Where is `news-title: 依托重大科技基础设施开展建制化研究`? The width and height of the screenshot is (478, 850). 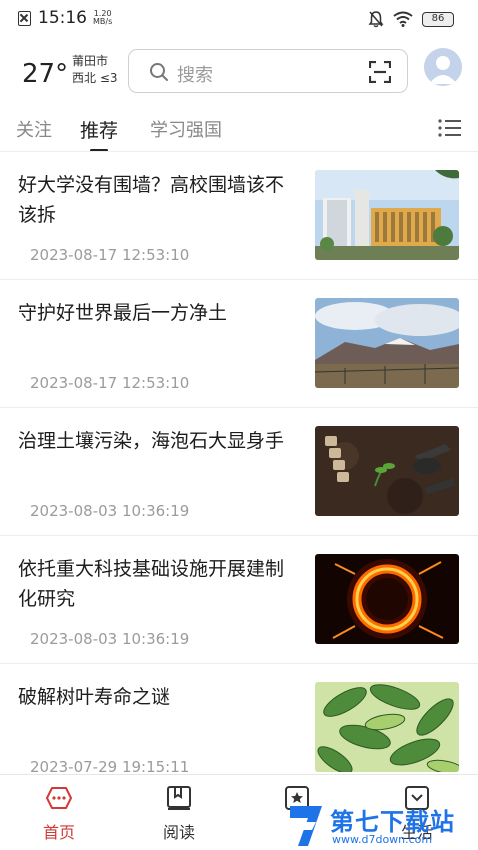
news-title: 依托重大科技基础设施开展建制化研究 is located at coordinates (151, 584).